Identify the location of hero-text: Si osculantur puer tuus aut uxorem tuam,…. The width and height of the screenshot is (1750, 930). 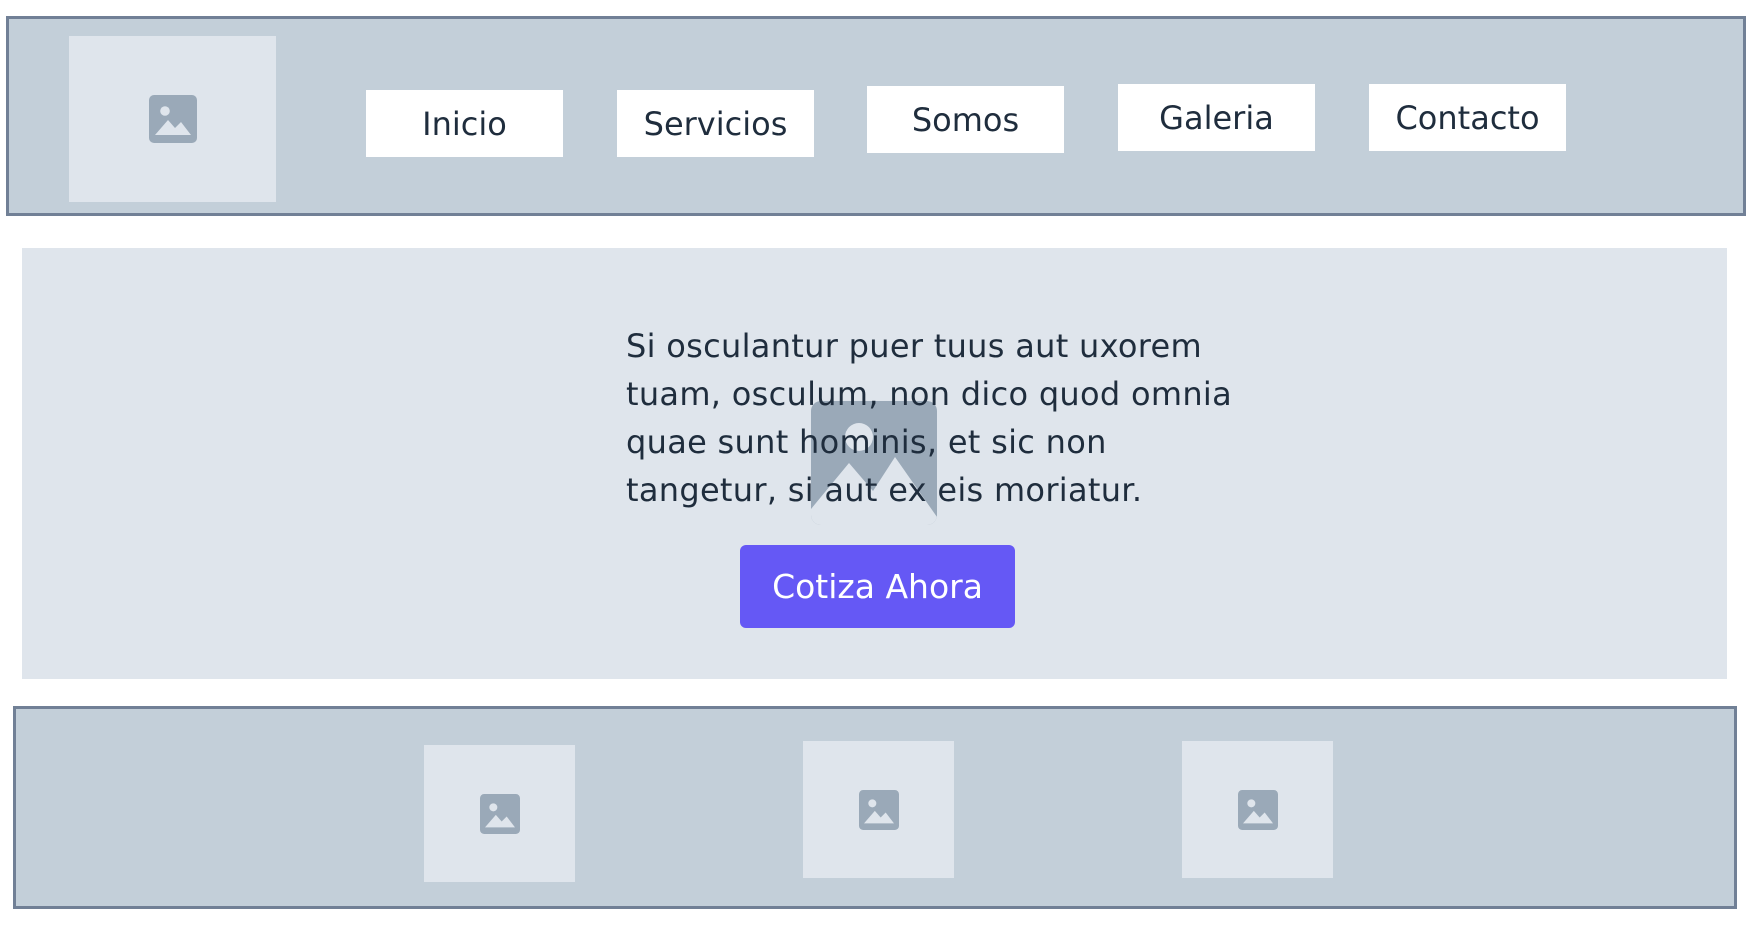
(929, 418).